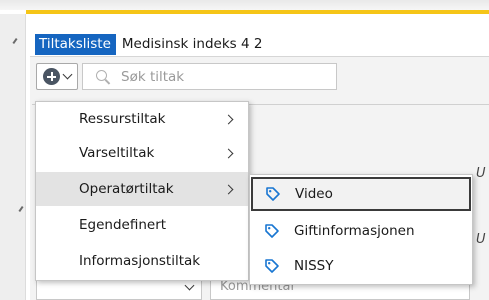  Describe the element at coordinates (244, 5) in the screenshot. I see `window-top-bar` at that location.